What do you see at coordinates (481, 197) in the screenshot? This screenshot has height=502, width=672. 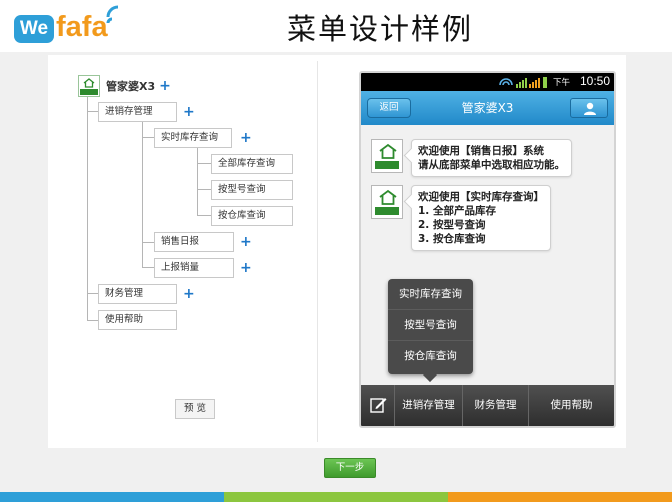 I see `message-line: 欢迎使用【实时库存查询】` at bounding box center [481, 197].